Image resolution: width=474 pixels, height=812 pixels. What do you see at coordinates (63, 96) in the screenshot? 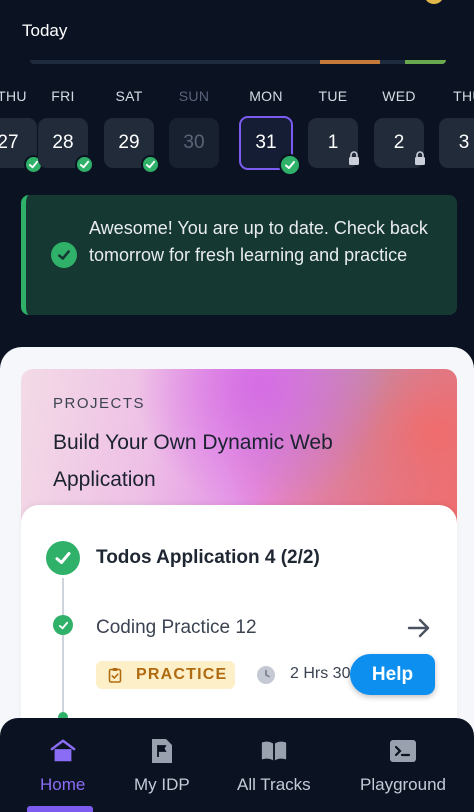
I see `day-name: FRI` at bounding box center [63, 96].